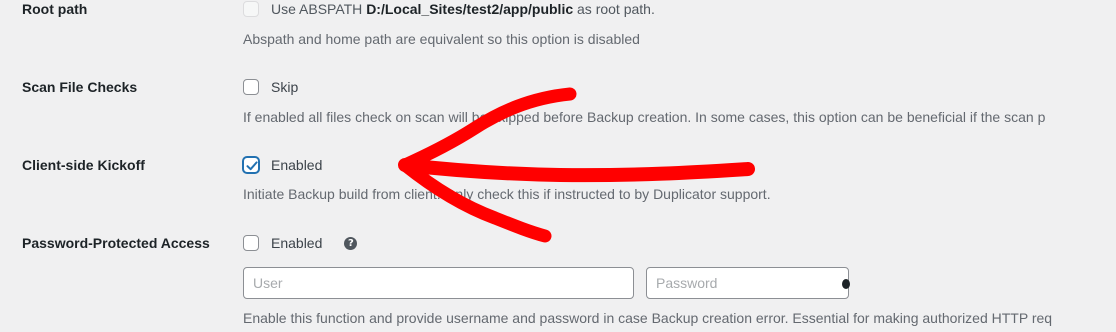  What do you see at coordinates (296, 243) in the screenshot?
I see `password-protected-access-option-label: Enabled` at bounding box center [296, 243].